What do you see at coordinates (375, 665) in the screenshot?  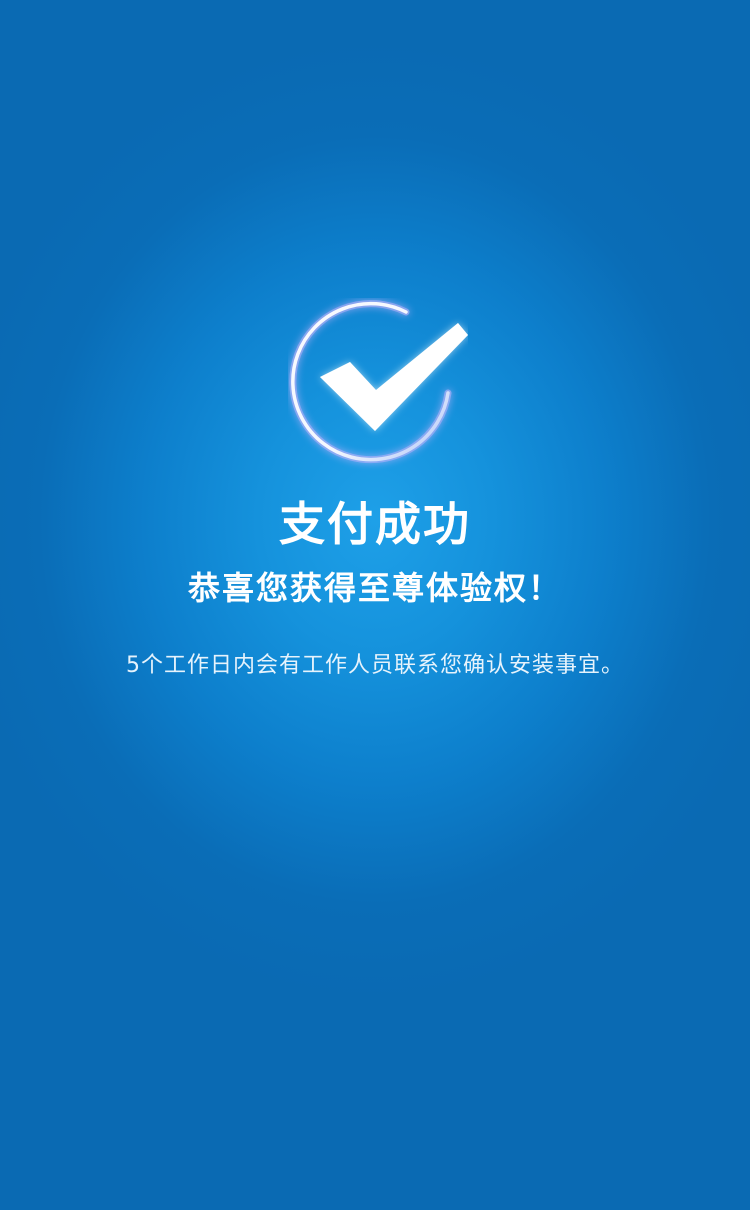 I see `installation-contact-note: 5个工作日内会有工作人员联系您确认安装事宜。` at bounding box center [375, 665].